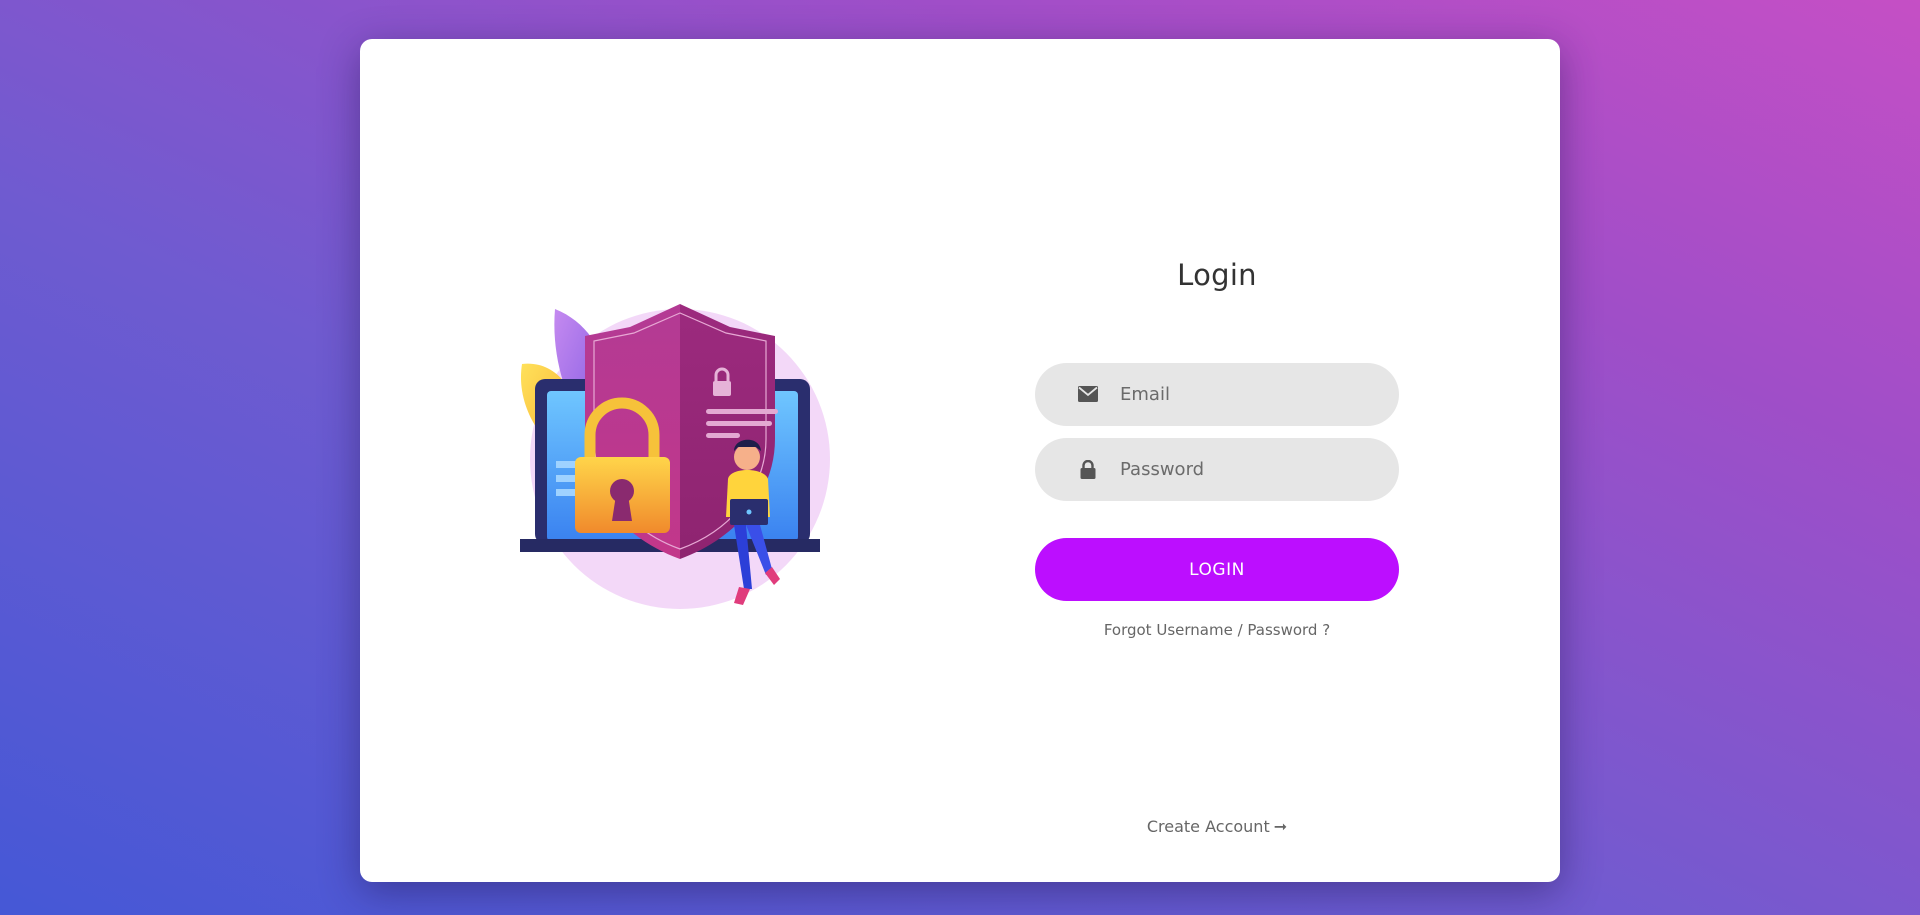  I want to click on envelope-icon, so click(1088, 394).